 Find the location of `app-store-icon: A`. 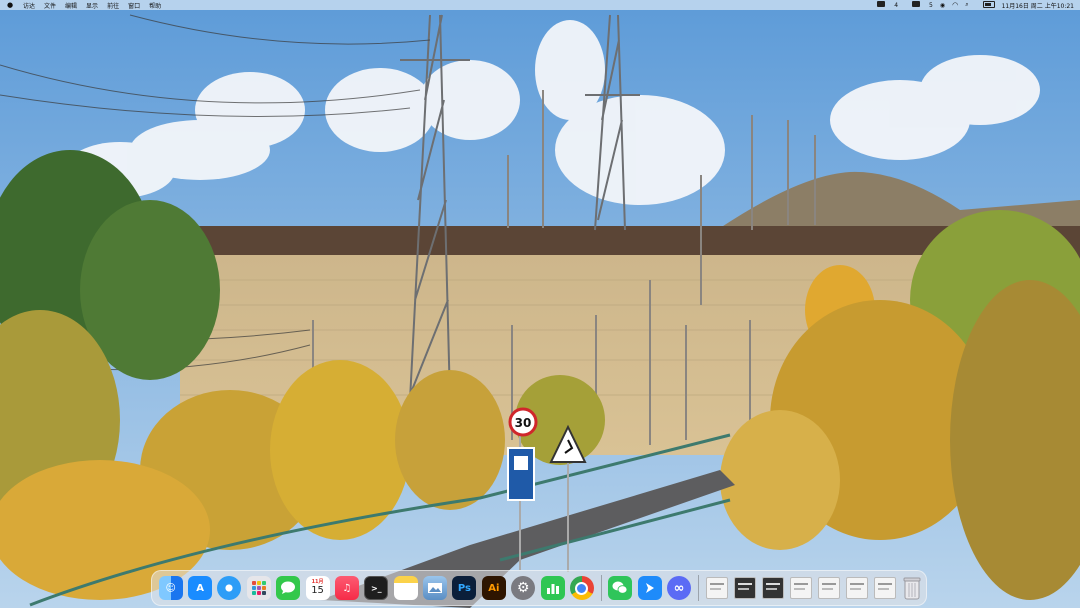

app-store-icon: A is located at coordinates (200, 588).